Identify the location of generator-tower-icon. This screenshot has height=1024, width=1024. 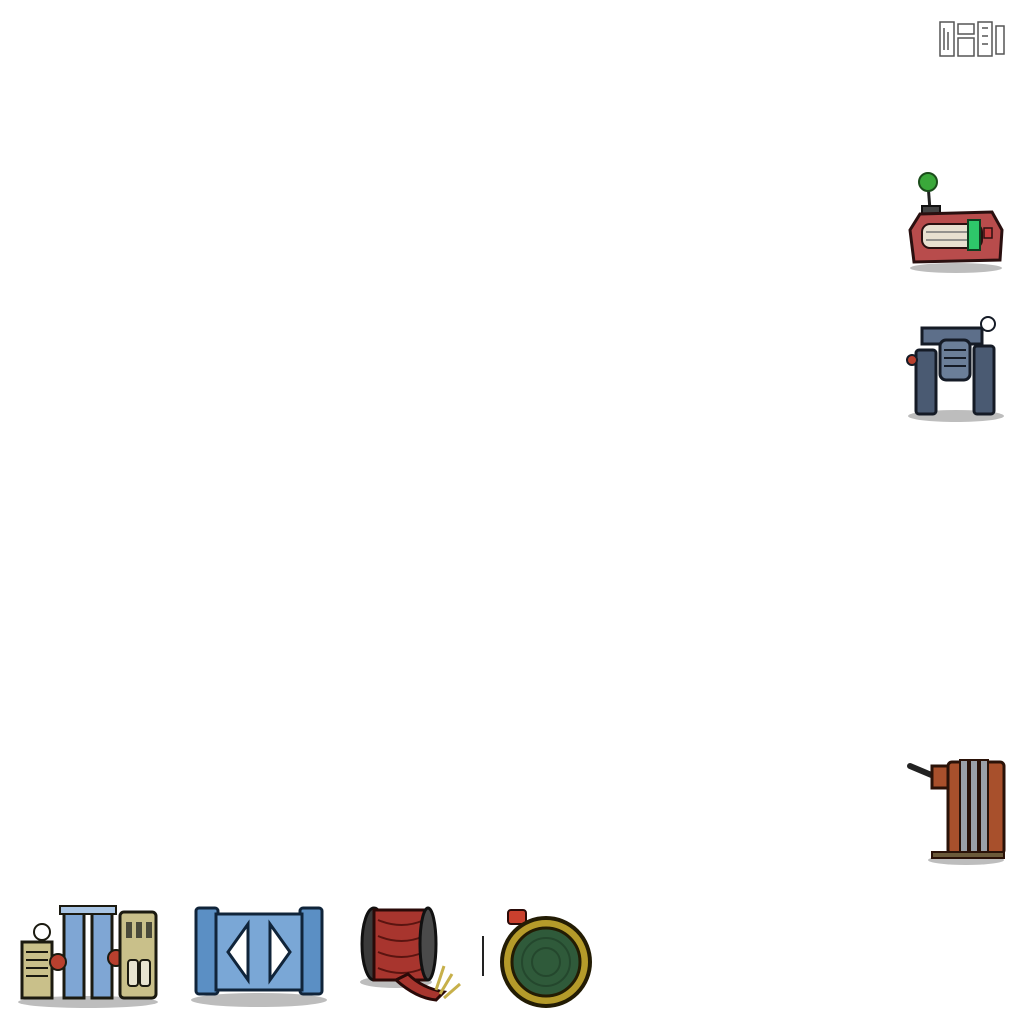
(88, 956).